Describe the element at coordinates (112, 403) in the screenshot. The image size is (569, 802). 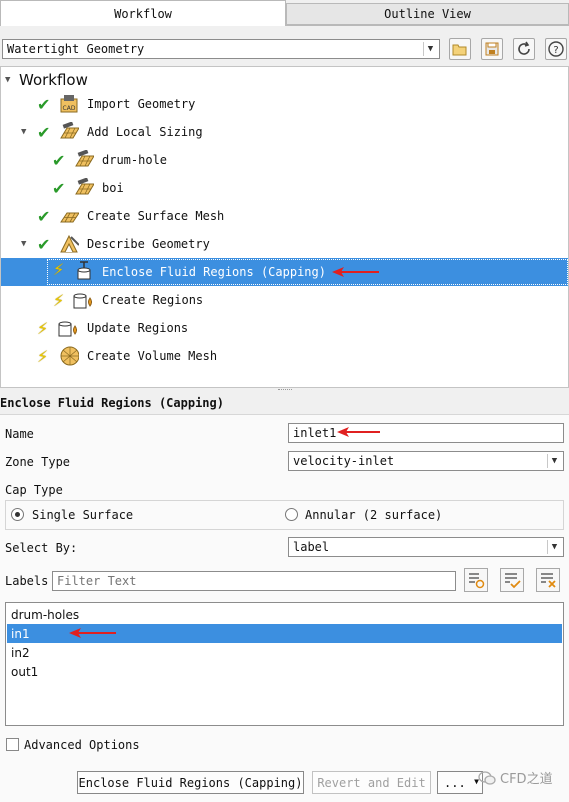
I see `panel-title: Enclose Fluid Regions (Capping)` at that location.